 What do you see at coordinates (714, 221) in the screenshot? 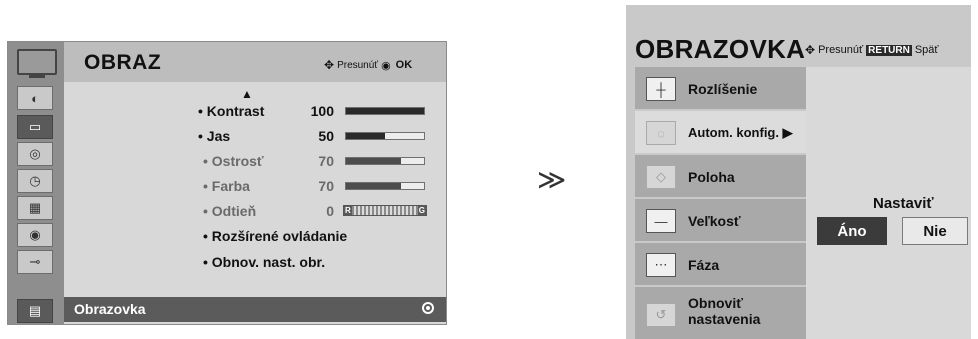
I see `option-label: Veľkosť` at bounding box center [714, 221].